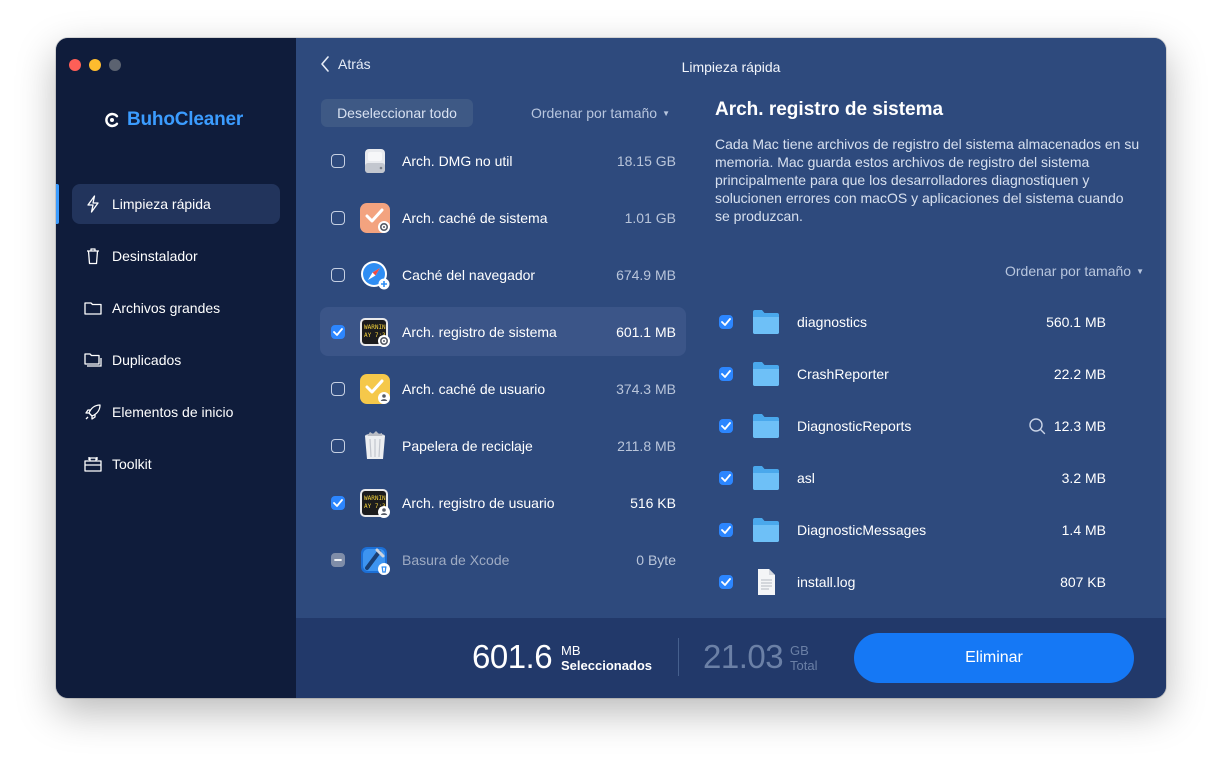 The image size is (1222, 772). Describe the element at coordinates (375, 389) in the screenshot. I see `user-cache-icon` at that location.